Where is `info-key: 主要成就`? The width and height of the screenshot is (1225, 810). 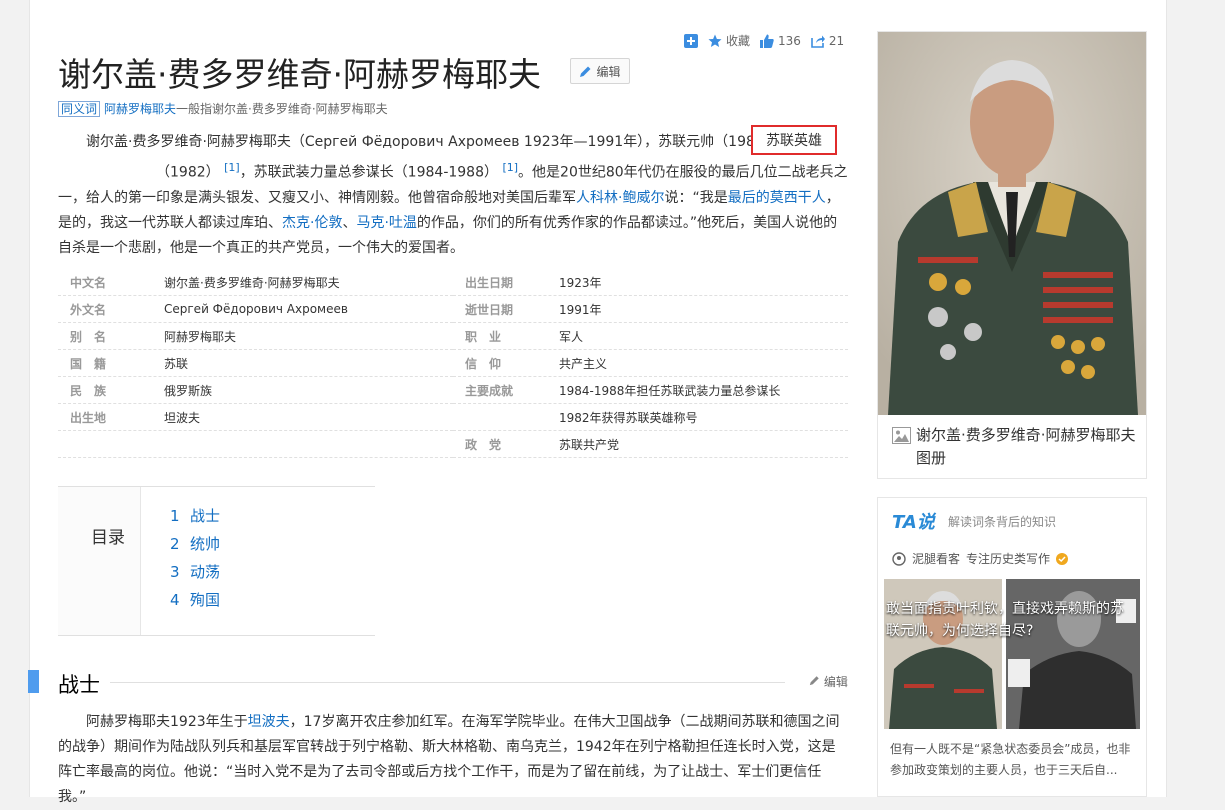 info-key: 主要成就 is located at coordinates (489, 390).